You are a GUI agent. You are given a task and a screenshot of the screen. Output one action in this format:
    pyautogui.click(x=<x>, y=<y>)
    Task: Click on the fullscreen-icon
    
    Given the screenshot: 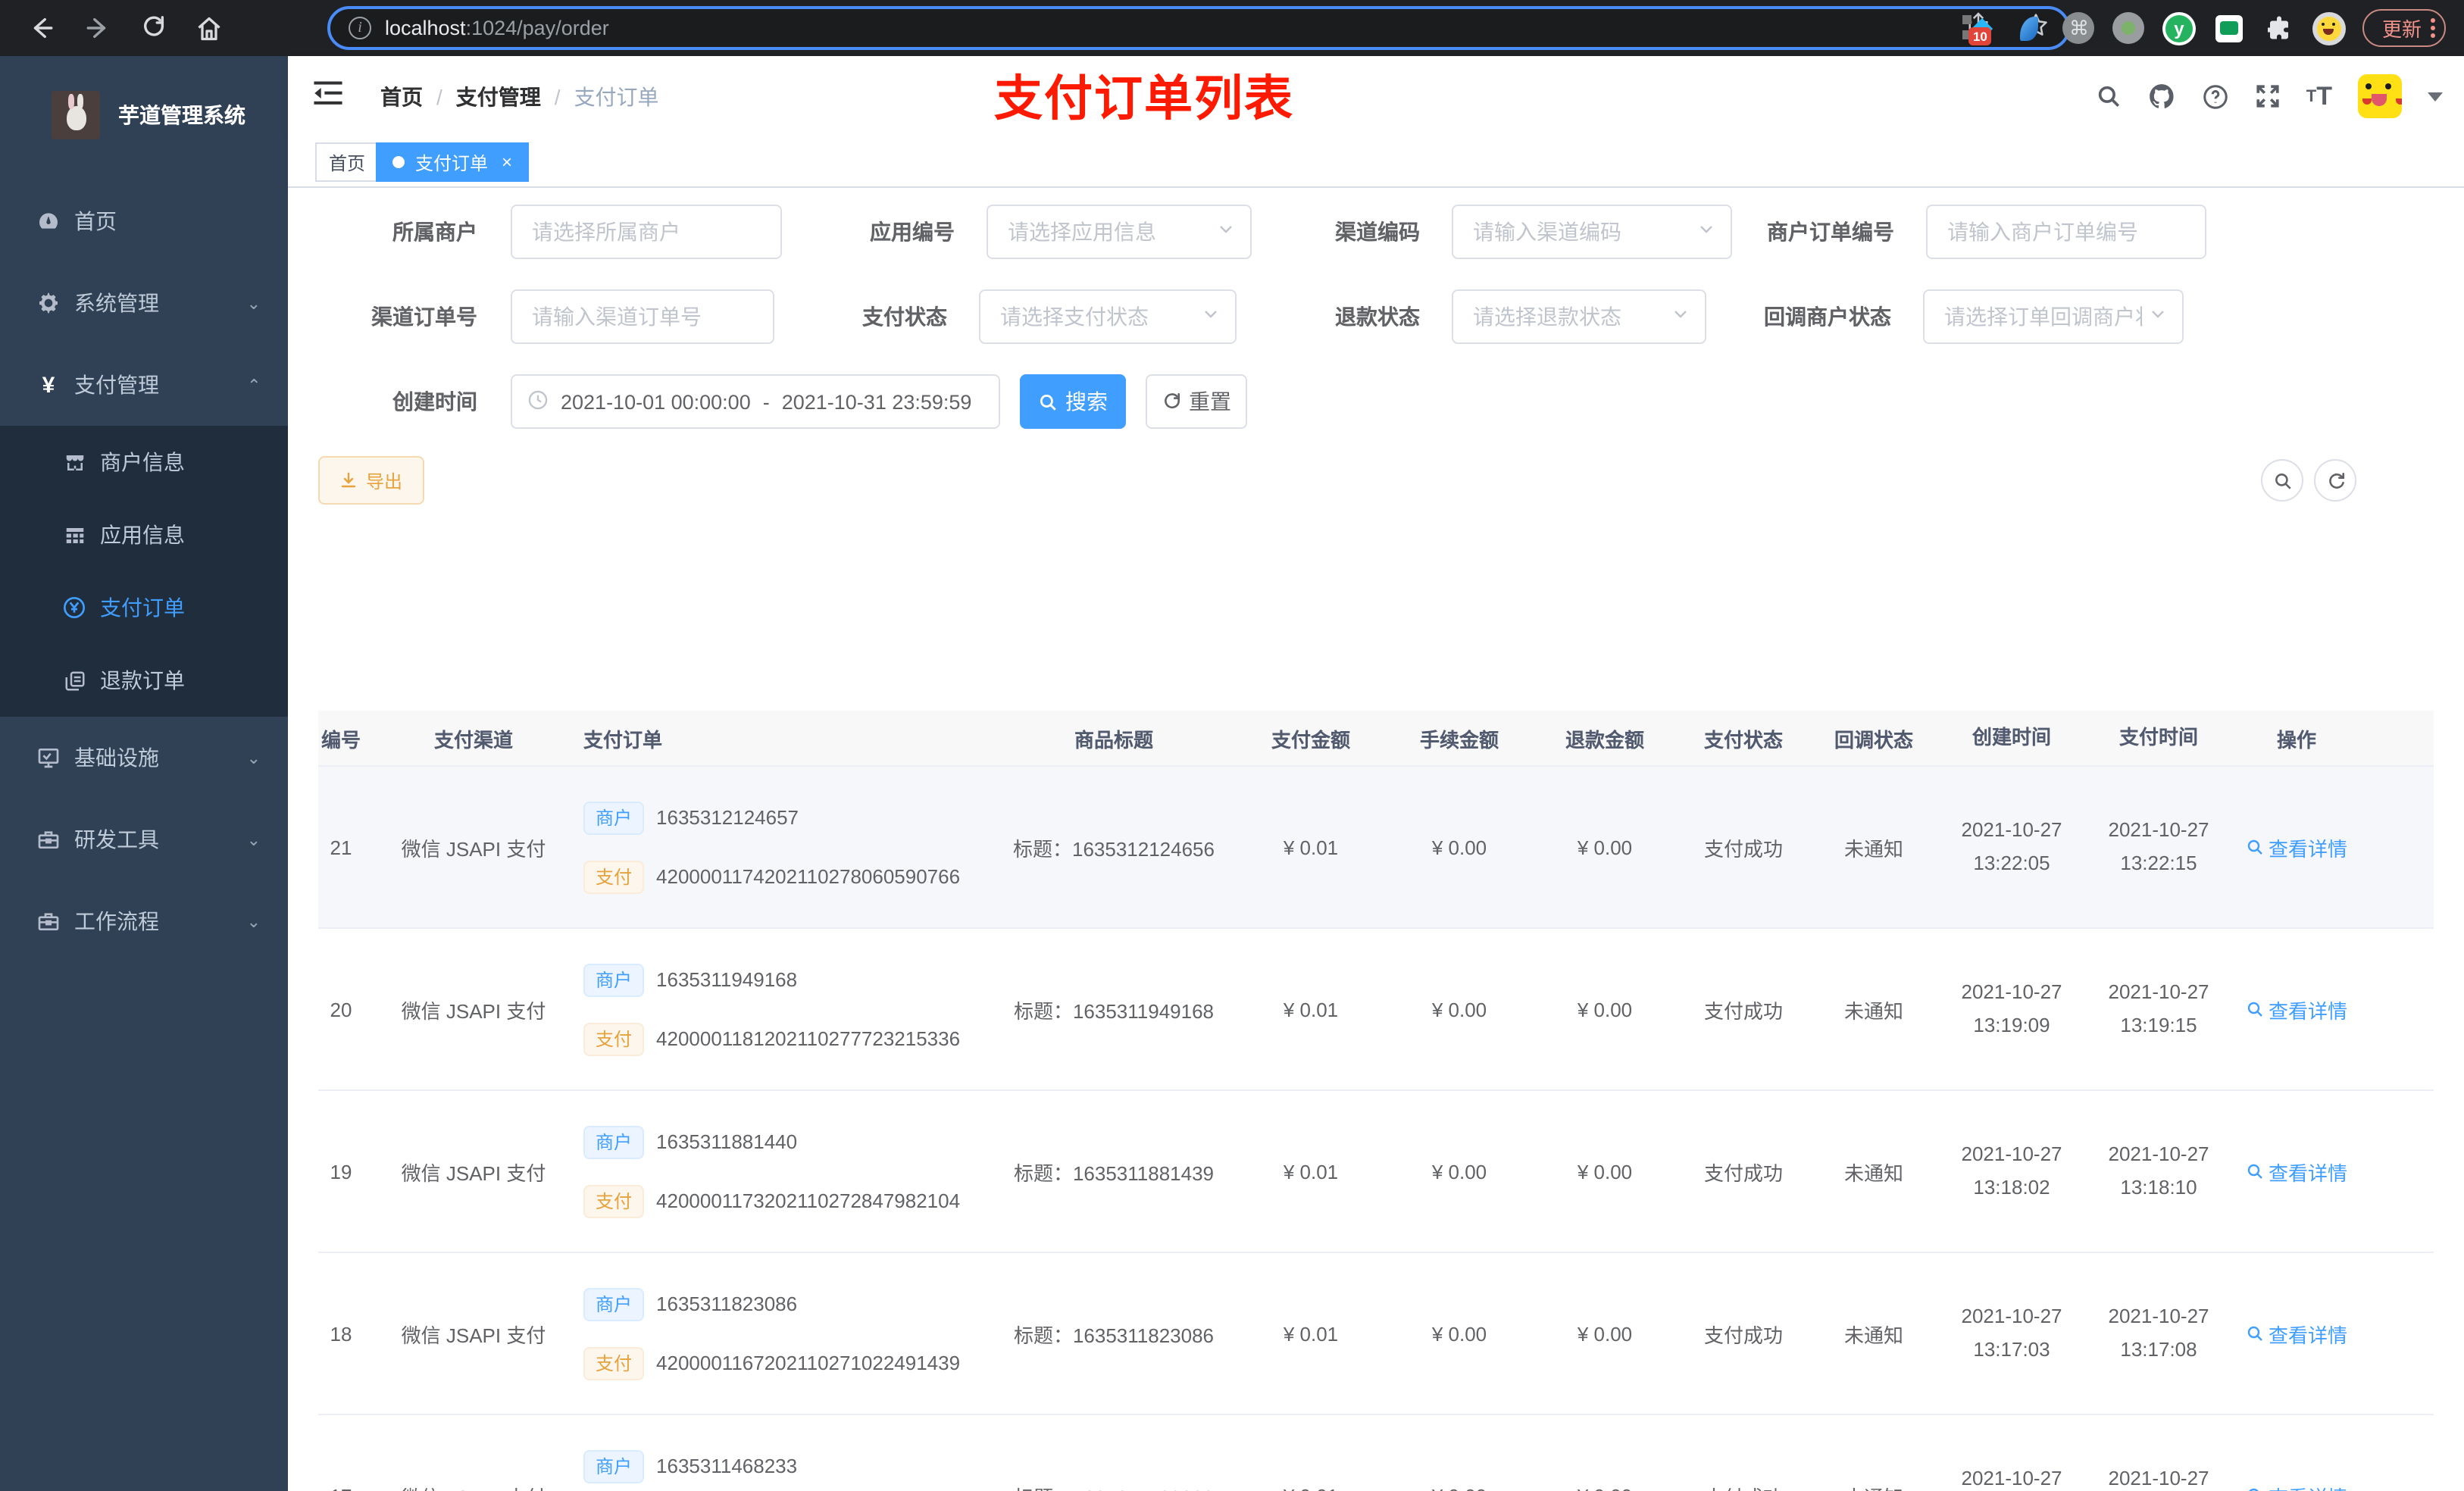 What is the action you would take?
    pyautogui.click(x=2268, y=96)
    